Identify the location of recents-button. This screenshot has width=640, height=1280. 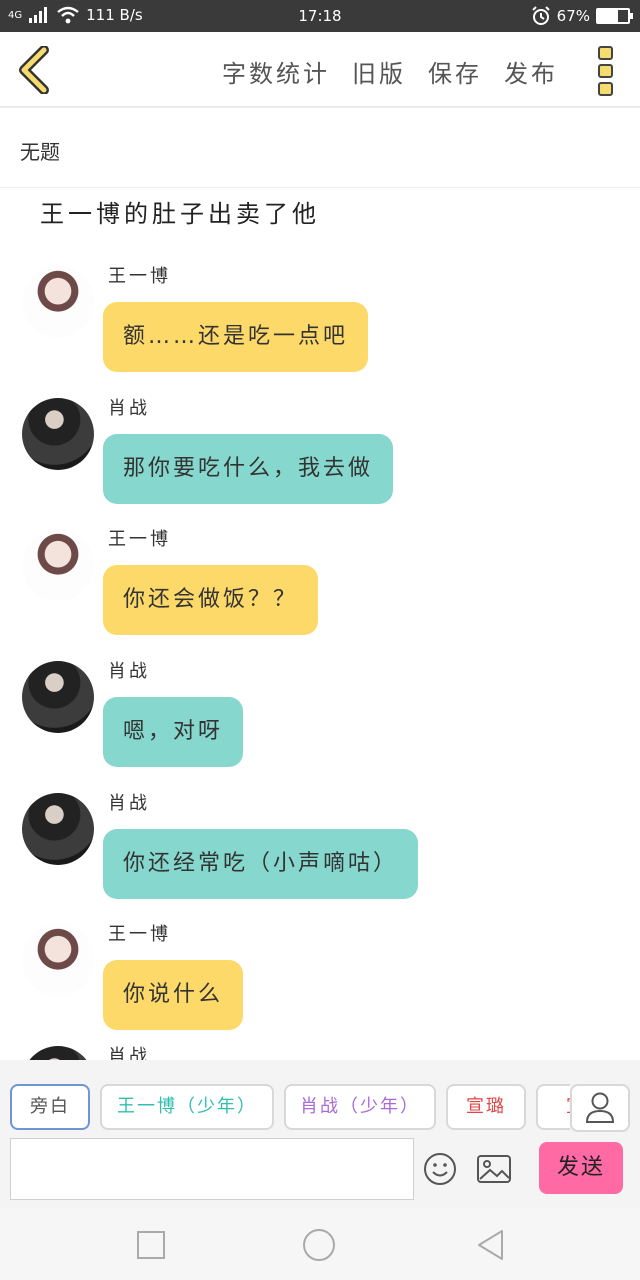
(151, 1245).